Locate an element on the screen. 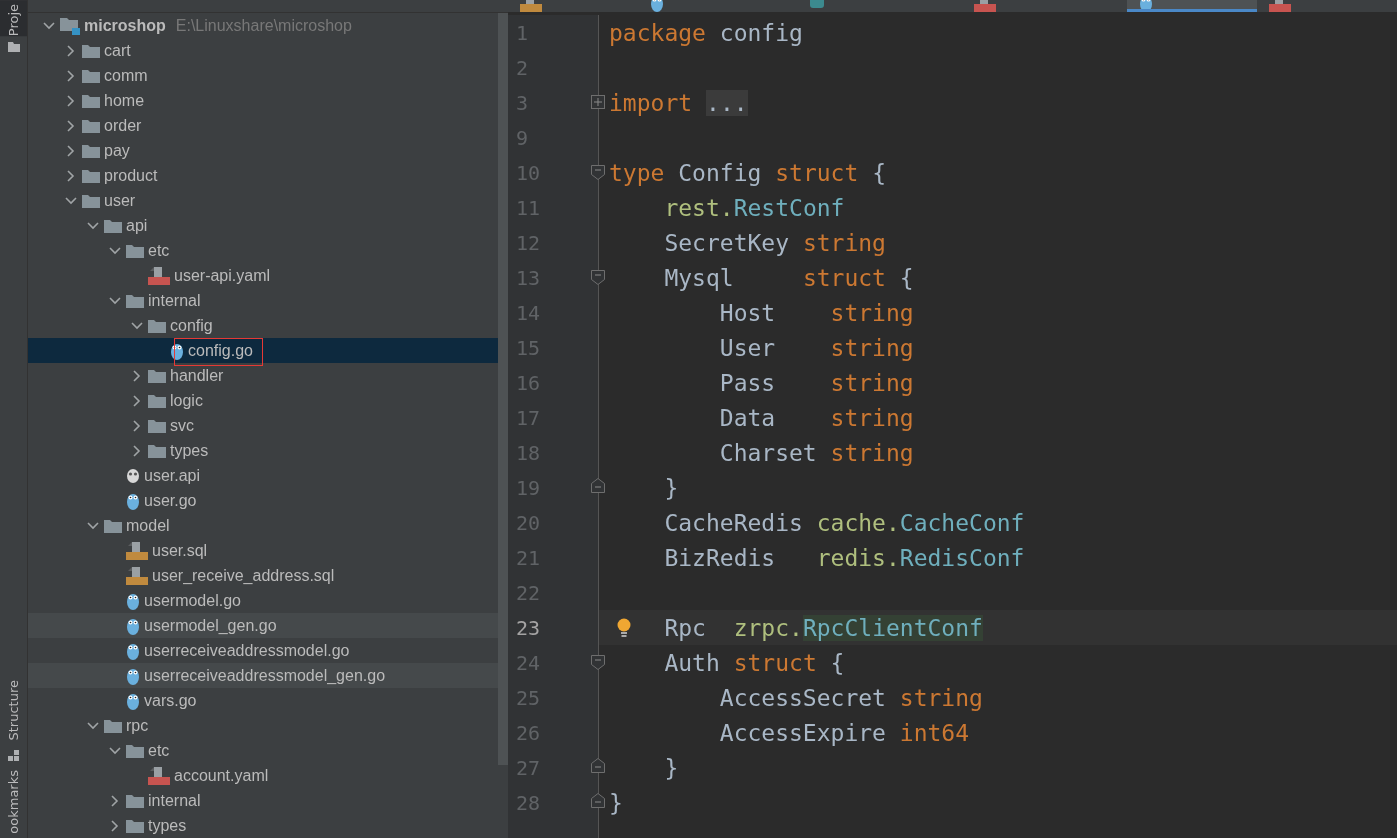 The image size is (1397, 838). code-token: Auth is located at coordinates (692, 662).